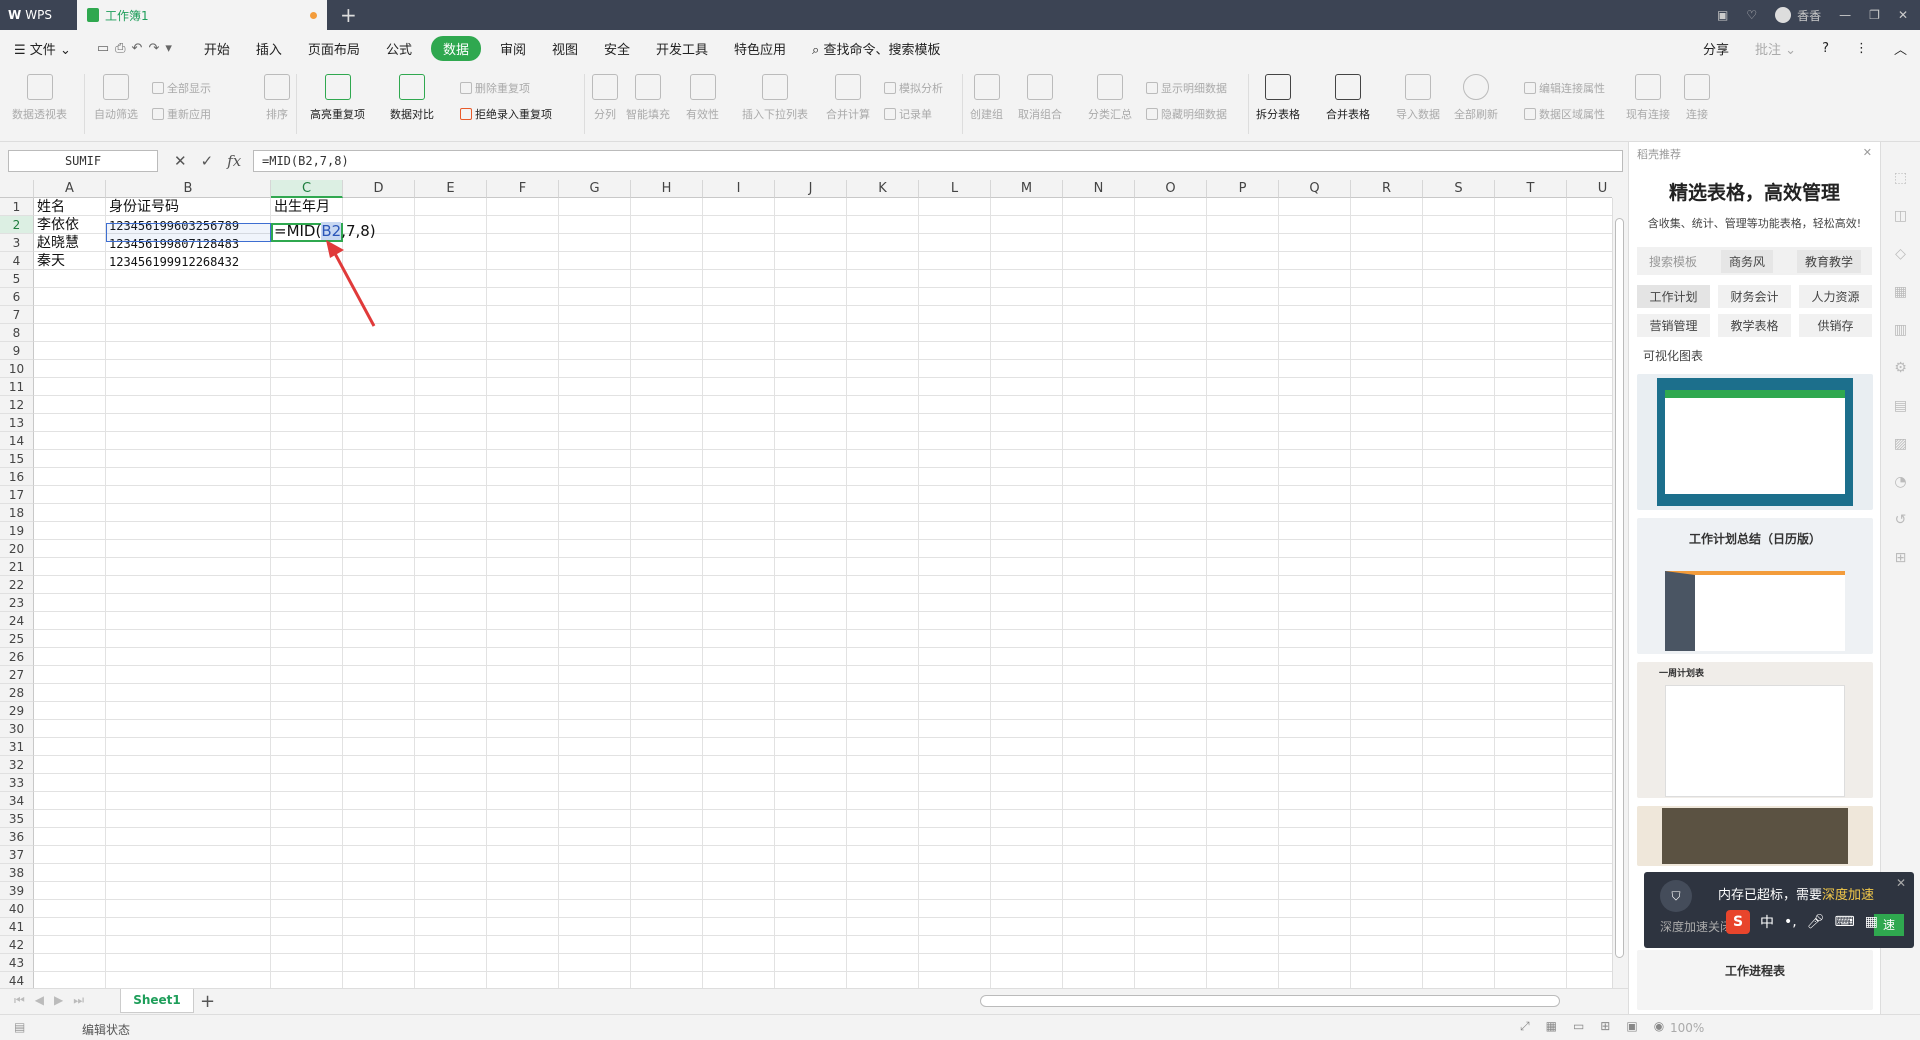 The width and height of the screenshot is (1920, 1040). I want to click on window-layout-icon: ▣, so click(1722, 15).